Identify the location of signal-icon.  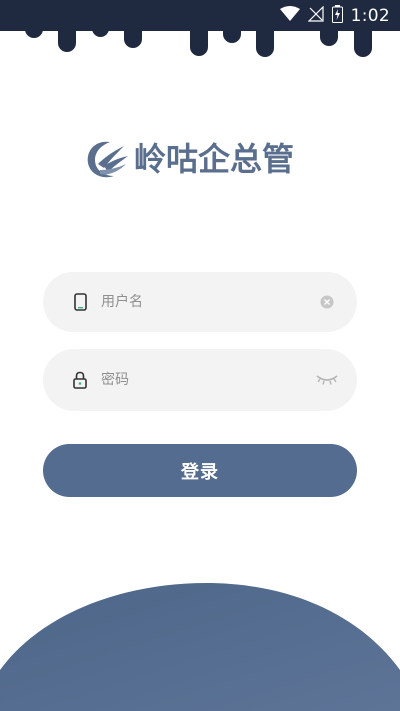
(315, 15).